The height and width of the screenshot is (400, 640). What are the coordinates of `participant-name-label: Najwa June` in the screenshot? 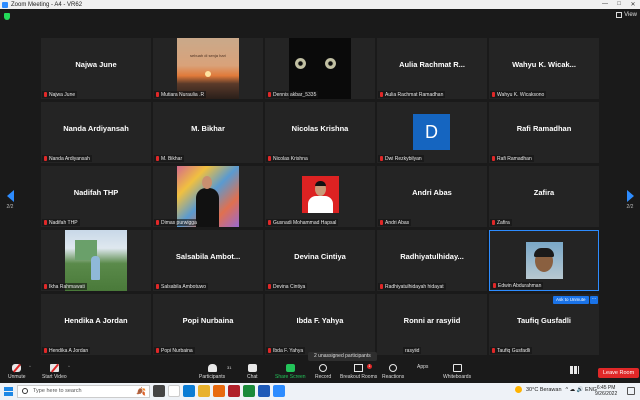 It's located at (62, 94).